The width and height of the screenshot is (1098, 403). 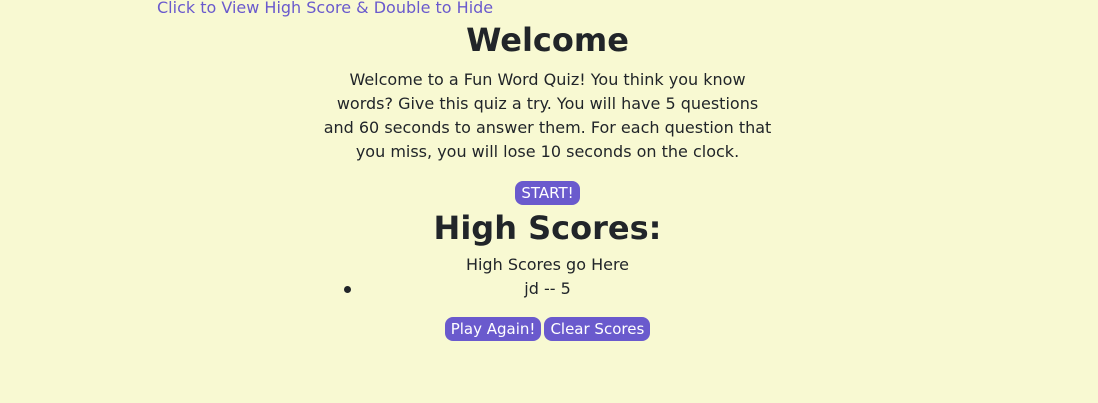 What do you see at coordinates (493, 329) in the screenshot?
I see `play-again-button: Play Again!` at bounding box center [493, 329].